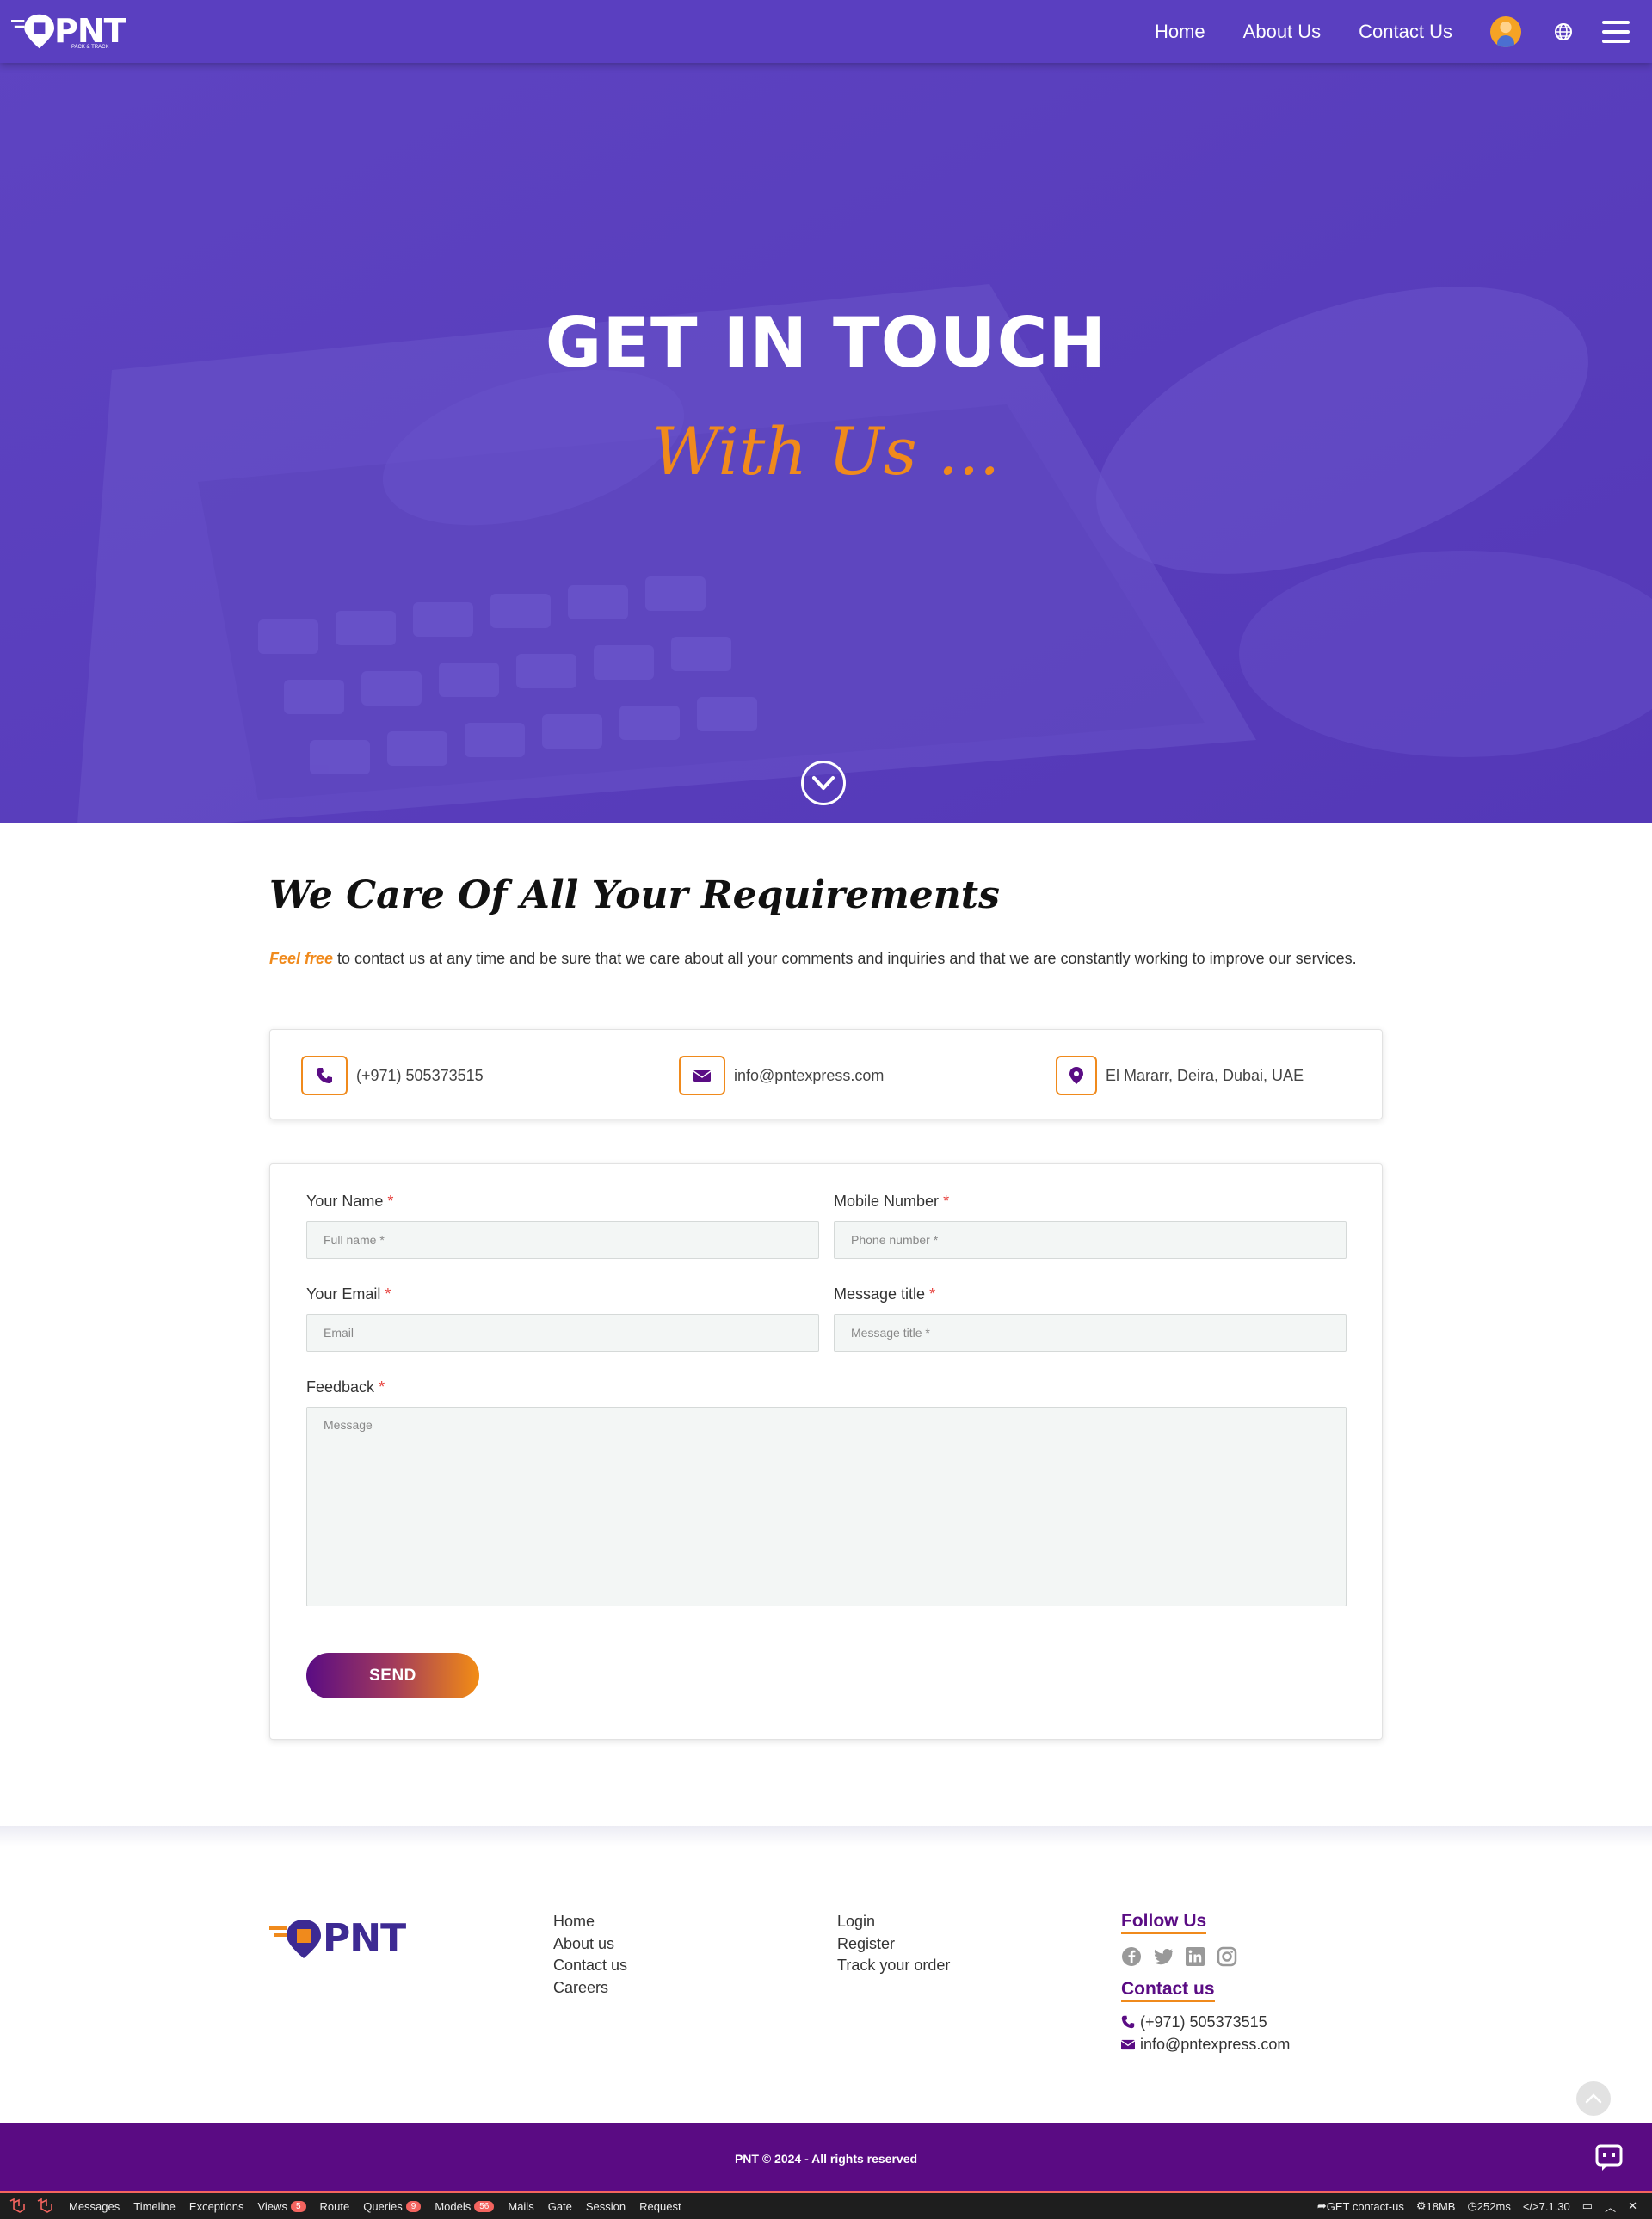  Describe the element at coordinates (1546, 2206) in the screenshot. I see `debug-php-indicator: </> 7.1.30` at that location.